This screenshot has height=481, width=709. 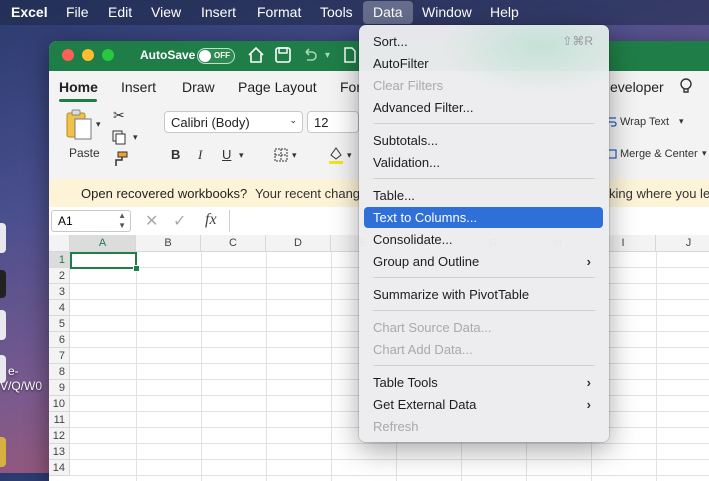 I want to click on menu-data: Data, so click(x=388, y=12).